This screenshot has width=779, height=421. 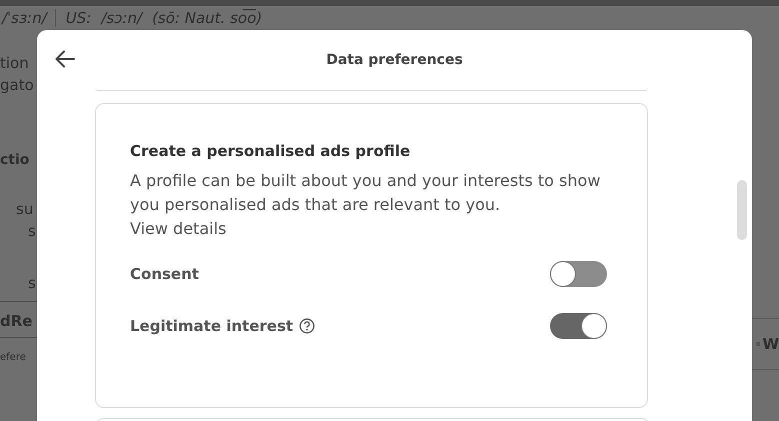 I want to click on dialog-title: Data preferences, so click(x=394, y=59).